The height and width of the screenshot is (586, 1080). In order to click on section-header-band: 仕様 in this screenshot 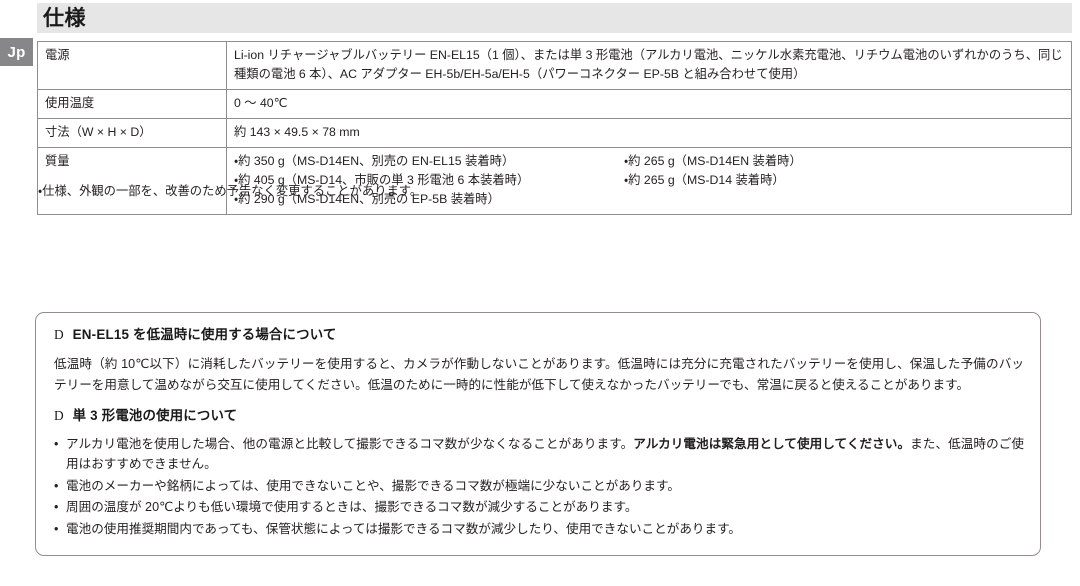, I will do `click(554, 18)`.